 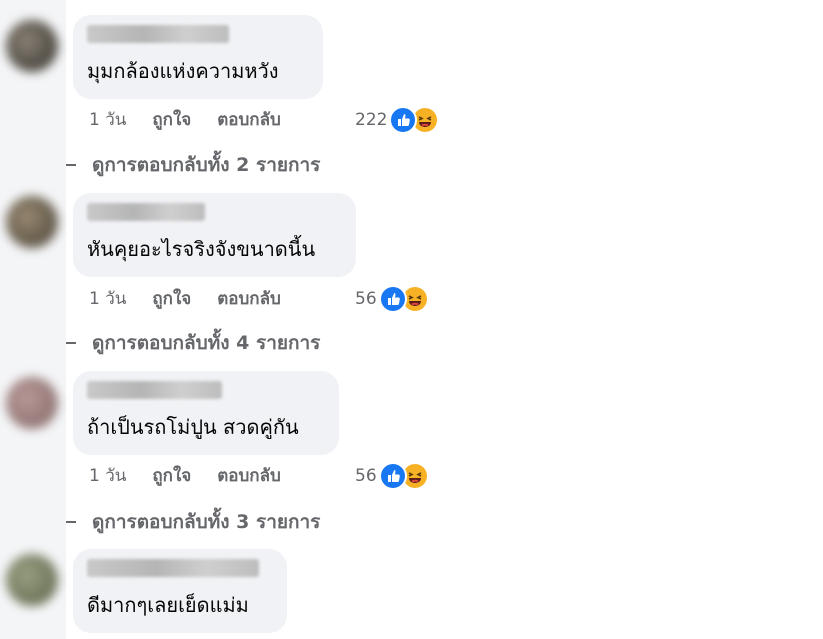 I want to click on view-replies-label: ดูการตอบกลับทั้ง 2 รายการ, so click(x=206, y=165).